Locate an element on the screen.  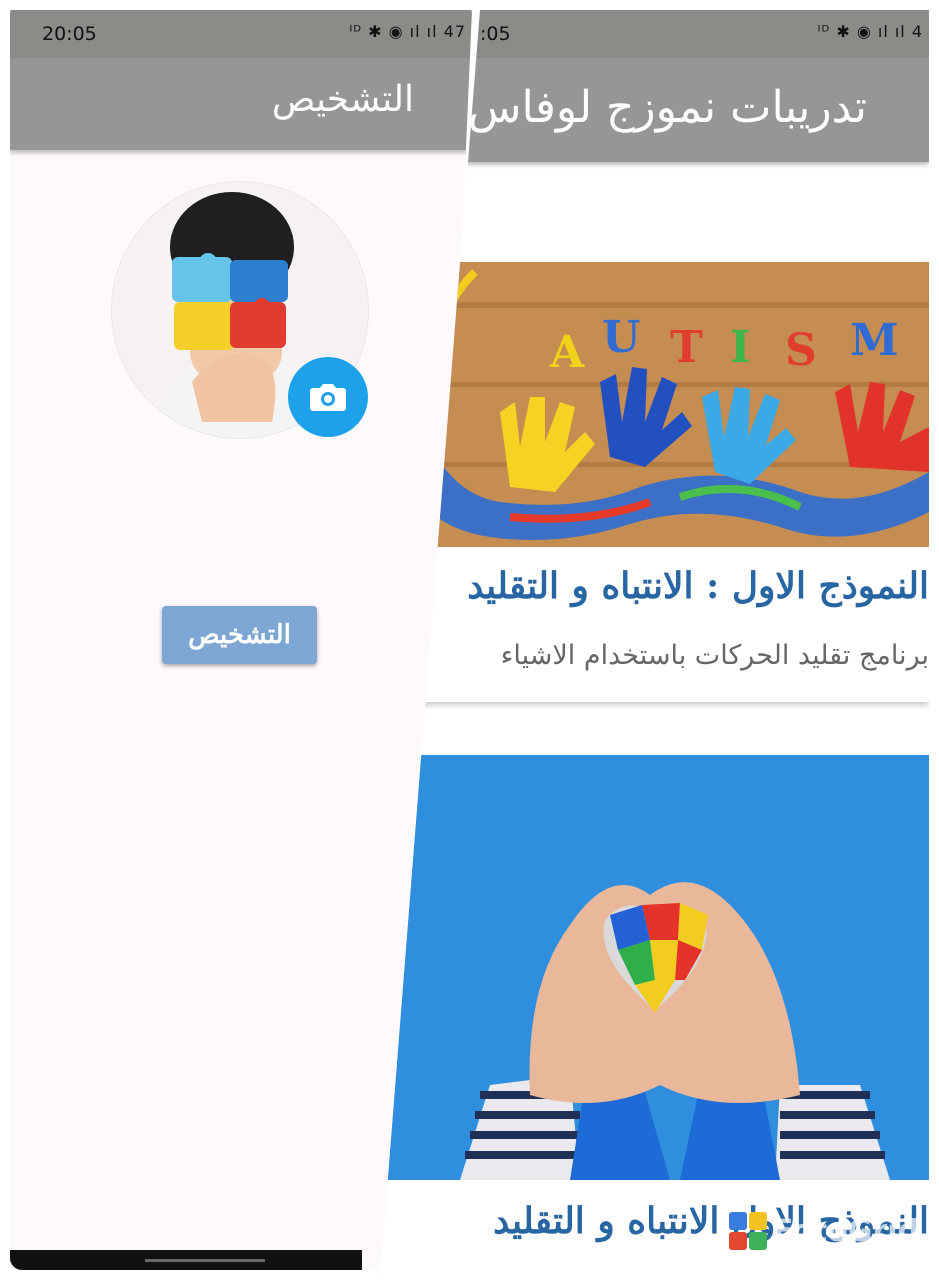
fotogrid-watermark: FotoGrid is located at coordinates (823, 1231).